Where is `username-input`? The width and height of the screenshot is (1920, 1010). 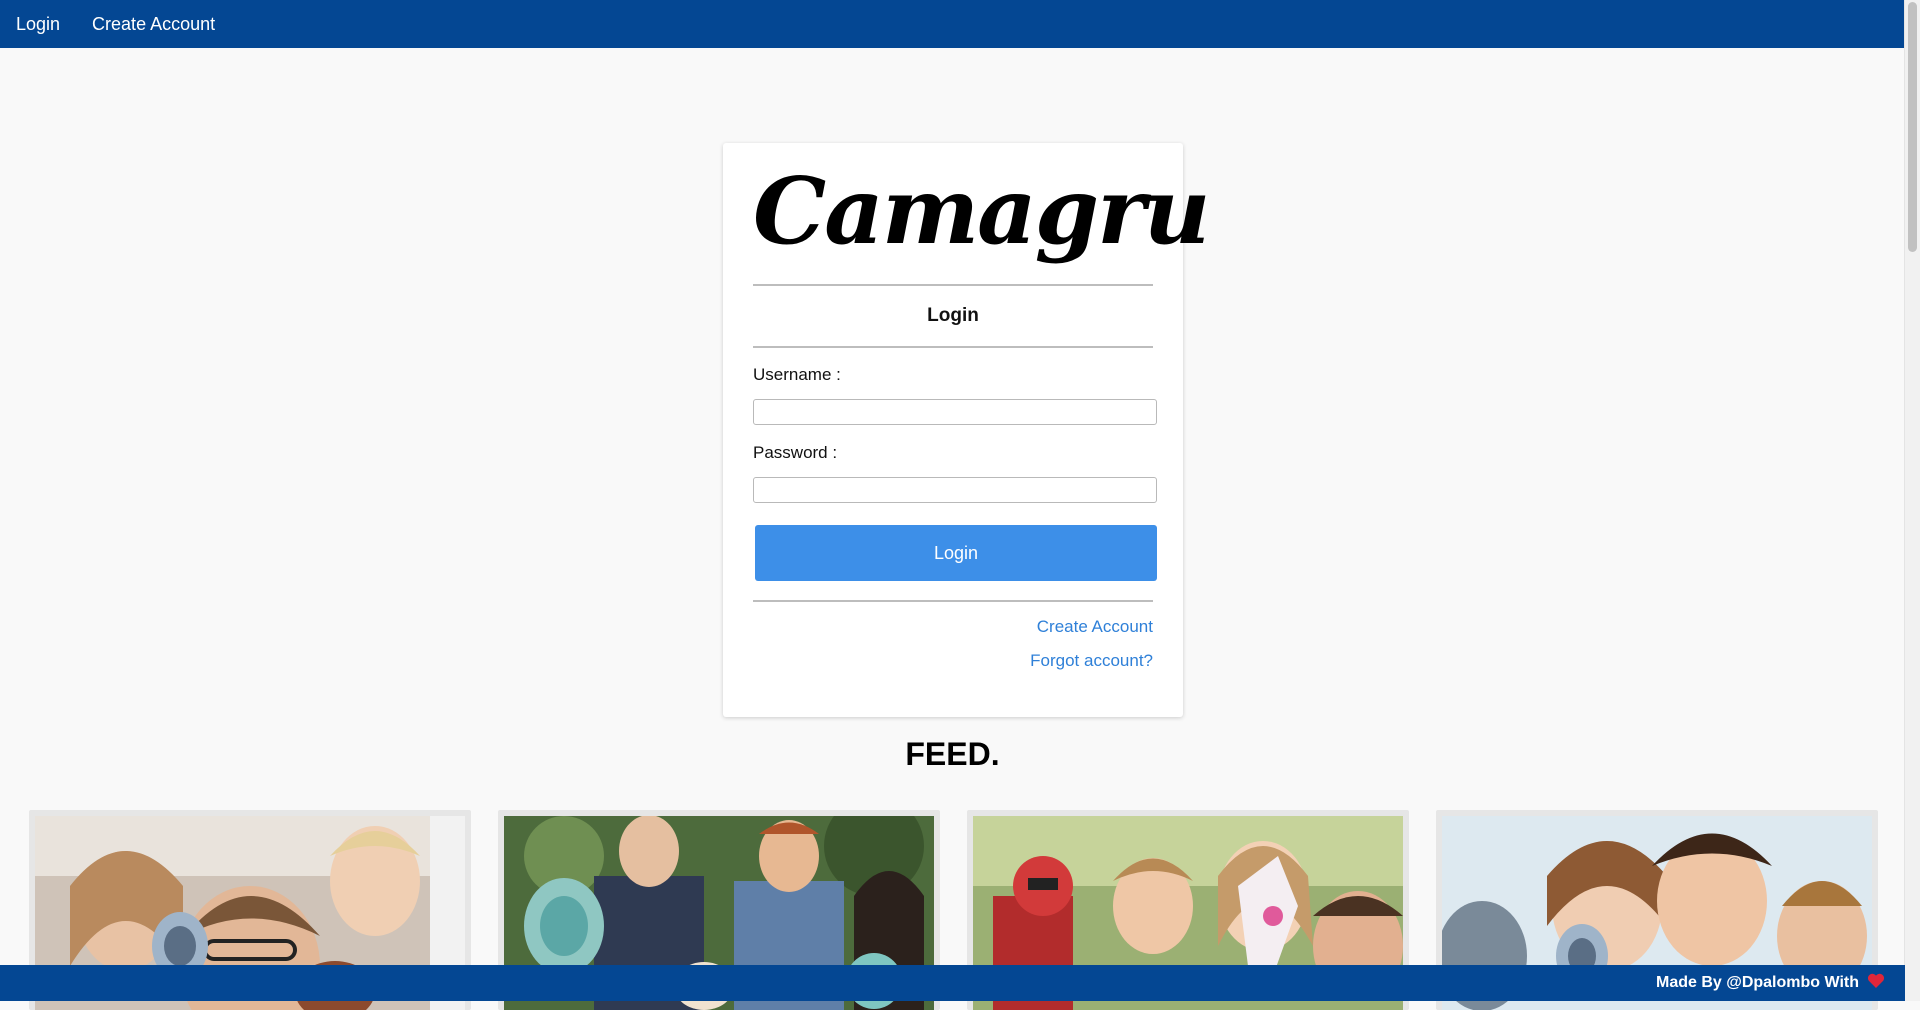 username-input is located at coordinates (955, 412).